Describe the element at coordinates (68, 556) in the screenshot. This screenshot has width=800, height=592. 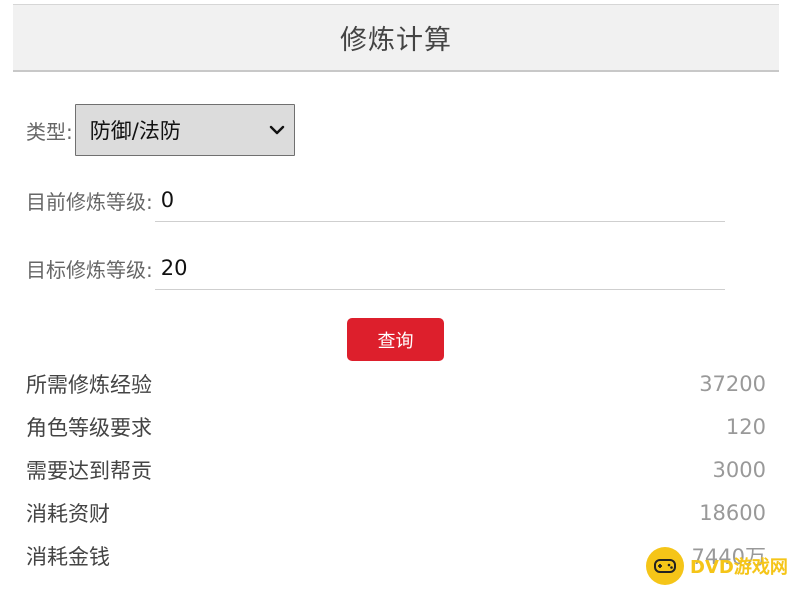
I see `result-label: 消耗金钱` at that location.